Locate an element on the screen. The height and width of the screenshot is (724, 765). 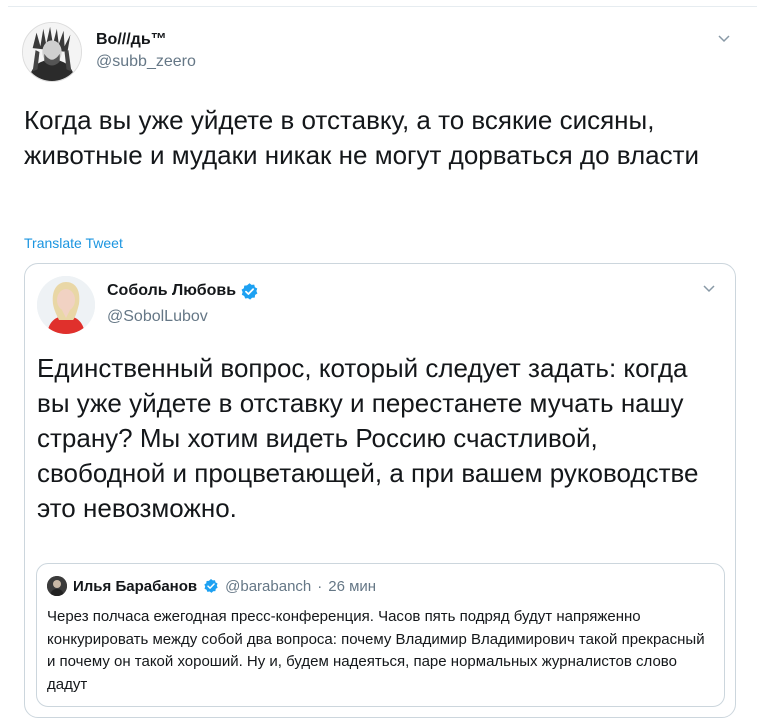
nested-author-display-name: Илья Барабанов is located at coordinates (135, 586).